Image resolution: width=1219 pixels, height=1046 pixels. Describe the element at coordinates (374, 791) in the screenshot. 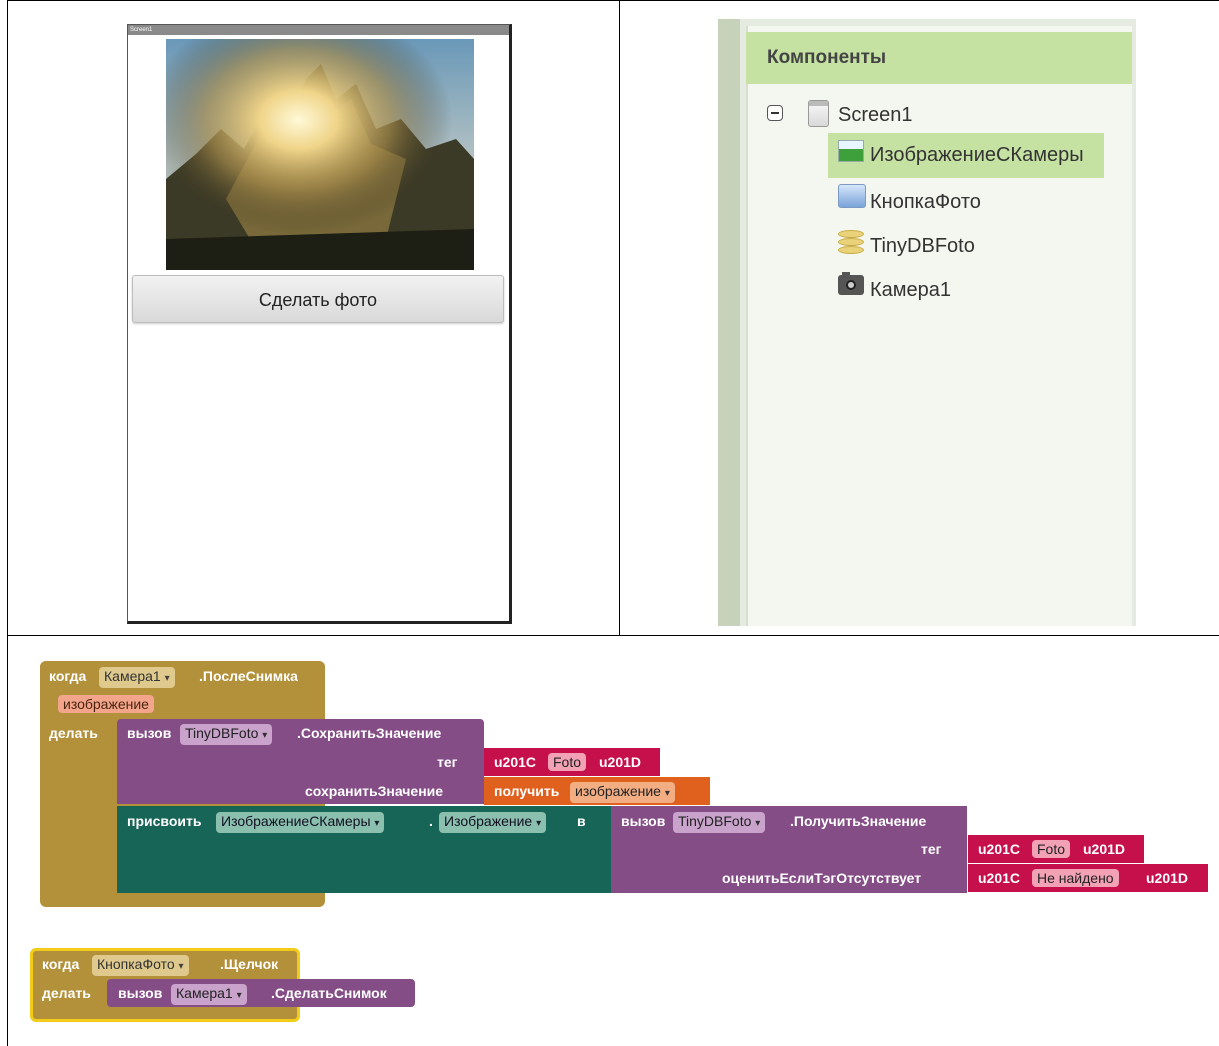

I see `value-label: сохранитьЗначение` at that location.